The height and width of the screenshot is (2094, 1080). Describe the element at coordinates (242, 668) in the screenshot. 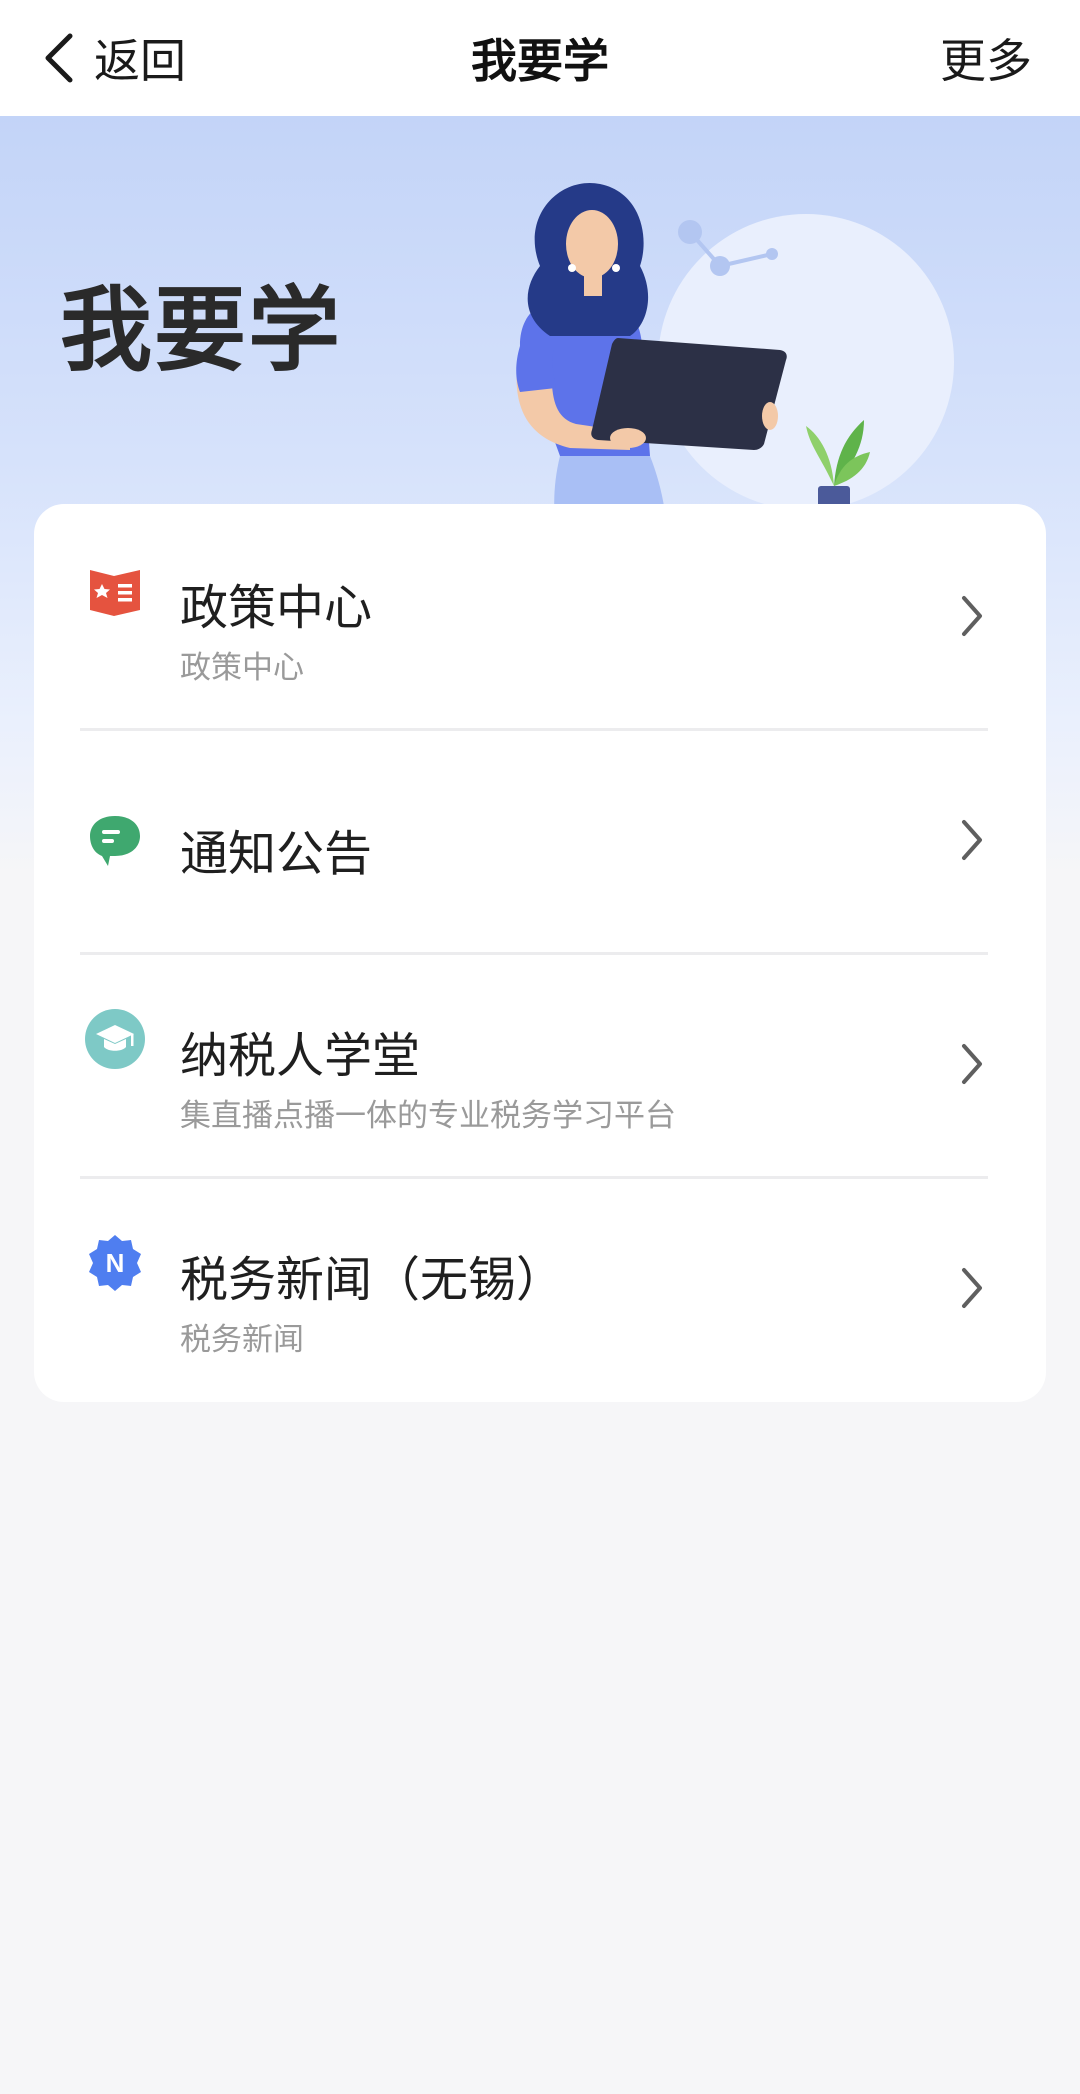

I see `menu-item-subtitle: 政策中心` at that location.